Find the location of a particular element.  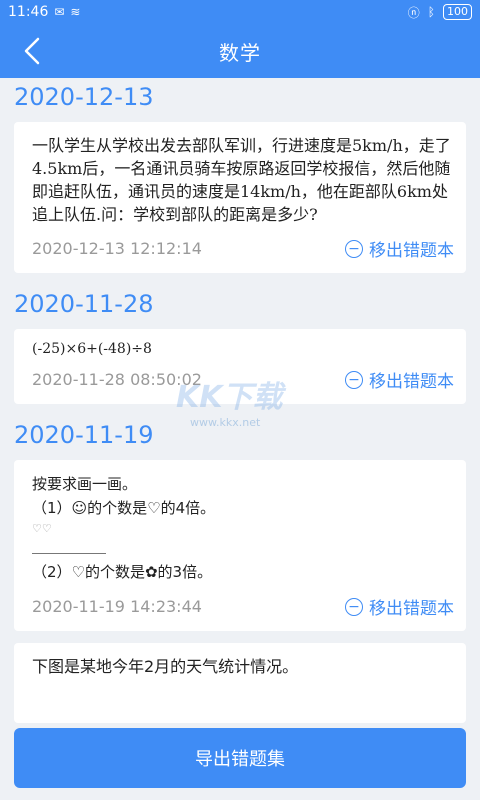

wifi-icon: ≋ is located at coordinates (75, 12).